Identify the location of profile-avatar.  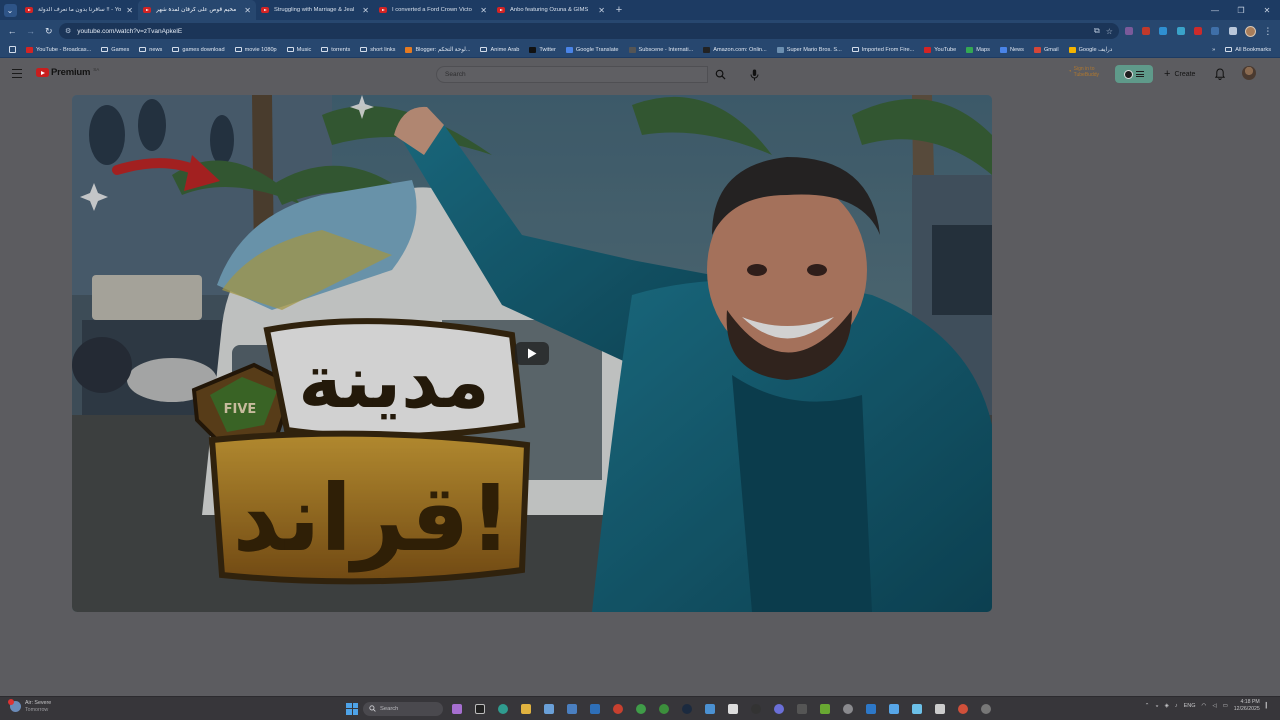
(1249, 31).